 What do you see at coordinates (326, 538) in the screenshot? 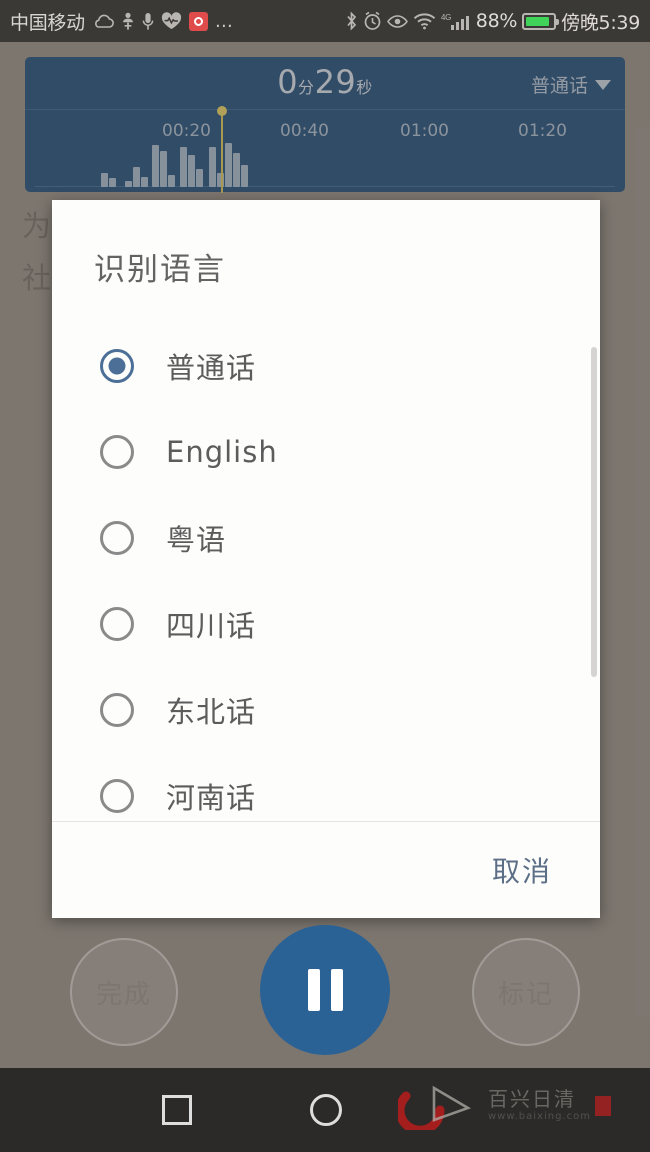
I see `language-option-cantonese: 粤语` at bounding box center [326, 538].